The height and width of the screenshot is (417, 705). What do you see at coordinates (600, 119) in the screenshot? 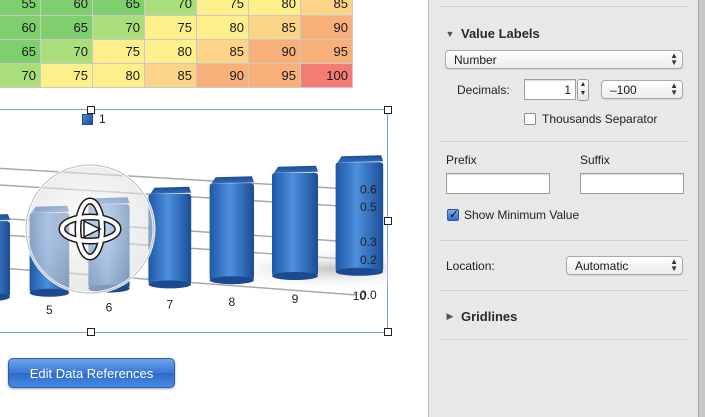
I see `thousands-separator-label: Thousands Separator` at bounding box center [600, 119].